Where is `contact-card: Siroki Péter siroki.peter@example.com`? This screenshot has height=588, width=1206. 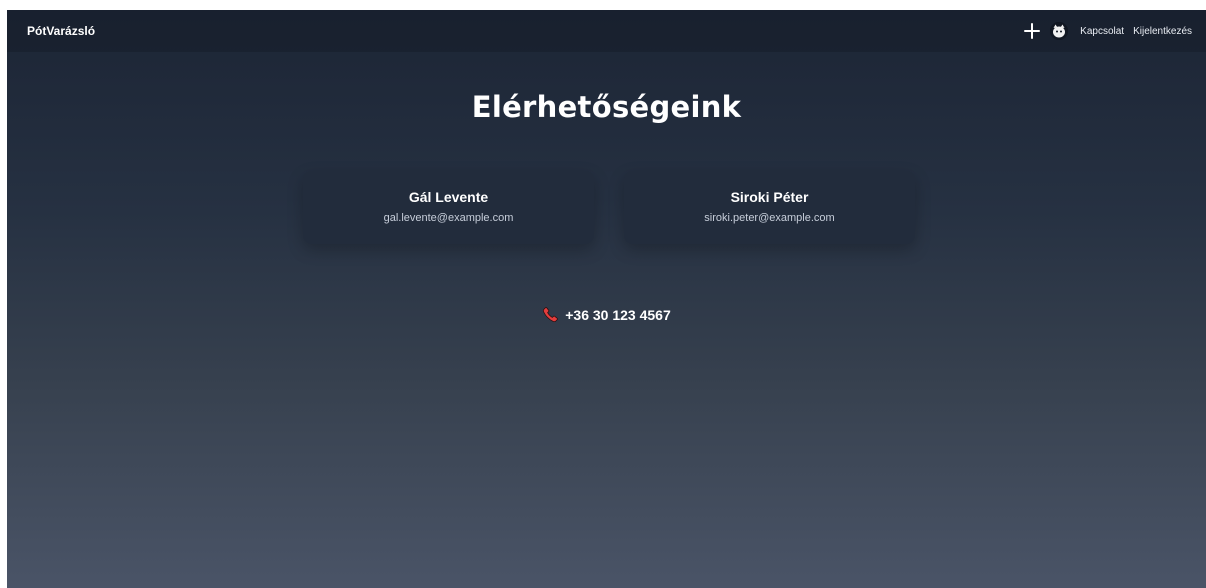
contact-card: Siroki Péter siroki.peter@example.com is located at coordinates (769, 207).